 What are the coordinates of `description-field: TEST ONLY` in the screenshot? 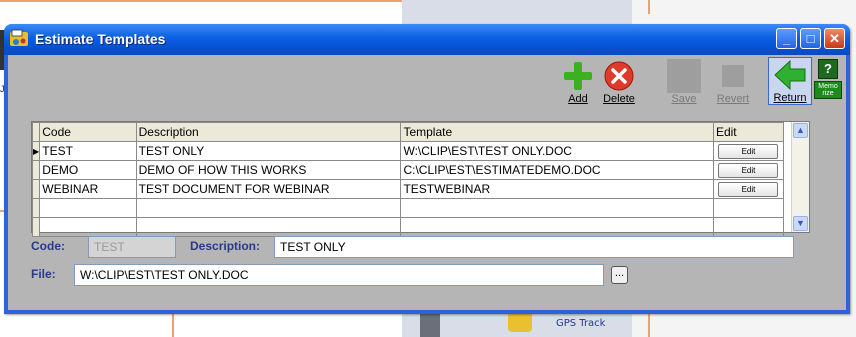 It's located at (534, 247).